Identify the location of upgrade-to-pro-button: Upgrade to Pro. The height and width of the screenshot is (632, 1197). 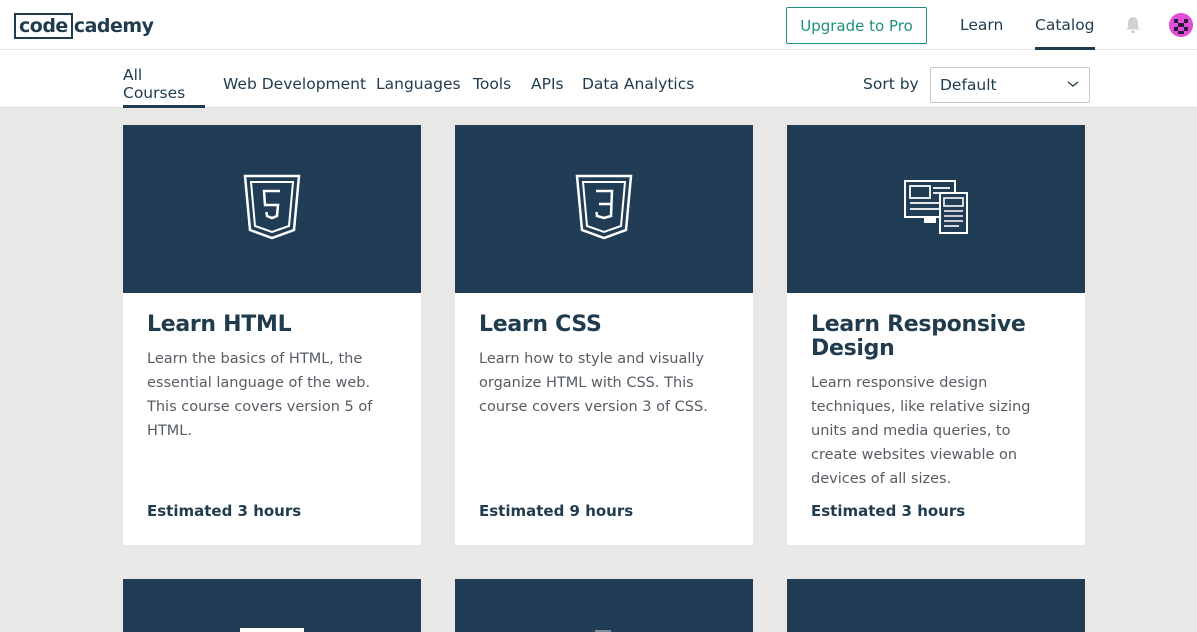
(856, 25).